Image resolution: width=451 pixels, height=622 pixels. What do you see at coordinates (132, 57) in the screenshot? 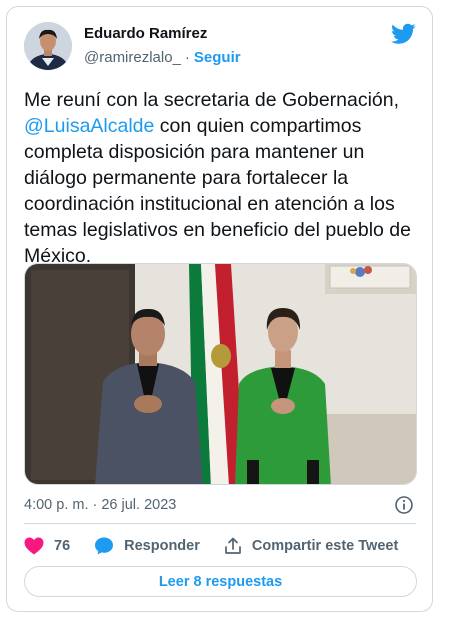
I see `author-handle: @ramirezlalo_` at bounding box center [132, 57].